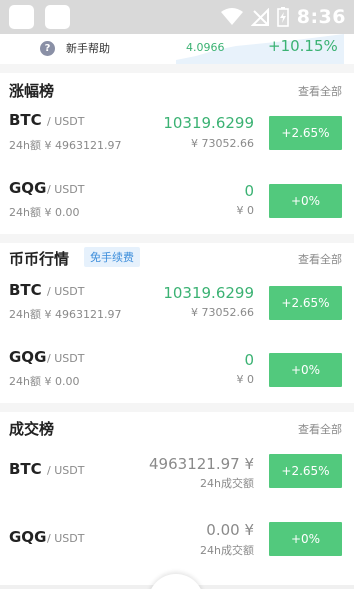 The width and height of the screenshot is (354, 589). I want to click on section-title-volume: 成交榜, so click(32, 429).